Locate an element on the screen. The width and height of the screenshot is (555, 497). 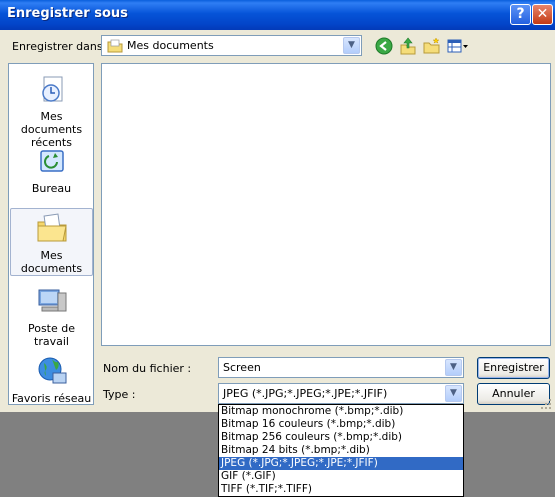
close-icon: ✕ is located at coordinates (542, 14).